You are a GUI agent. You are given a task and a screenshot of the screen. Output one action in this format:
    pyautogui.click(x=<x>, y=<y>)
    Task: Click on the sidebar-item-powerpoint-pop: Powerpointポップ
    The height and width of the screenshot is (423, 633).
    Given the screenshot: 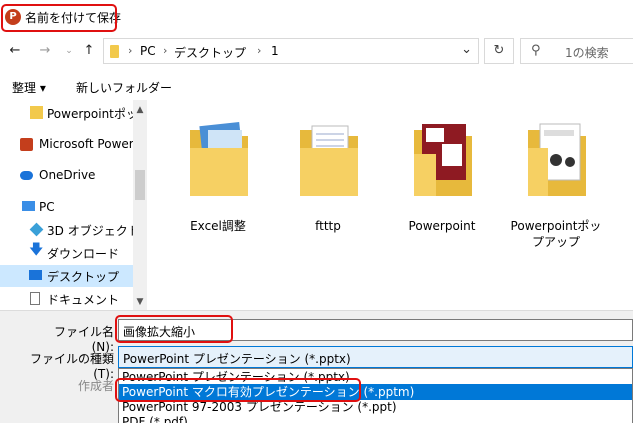 What is the action you would take?
    pyautogui.click(x=66, y=113)
    